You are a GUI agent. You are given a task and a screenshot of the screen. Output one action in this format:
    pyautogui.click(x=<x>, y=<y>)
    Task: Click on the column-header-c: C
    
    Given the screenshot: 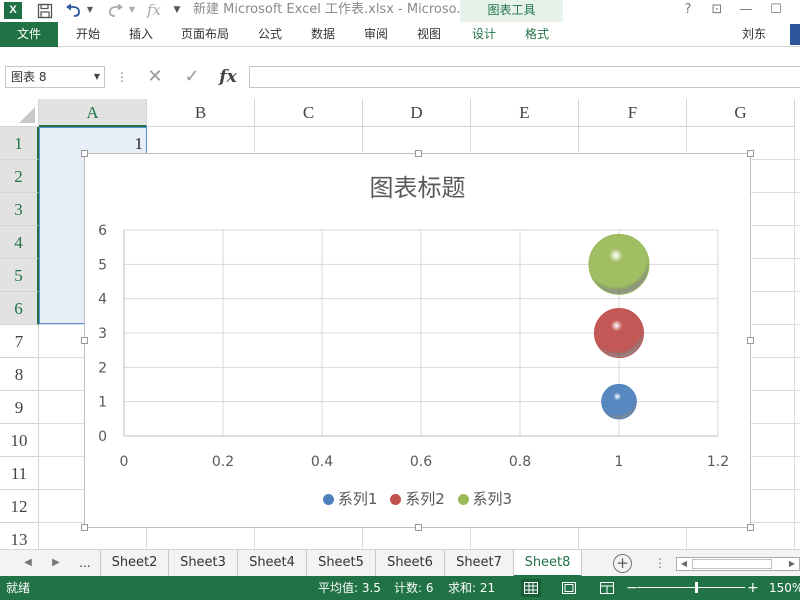 What is the action you would take?
    pyautogui.click(x=309, y=113)
    